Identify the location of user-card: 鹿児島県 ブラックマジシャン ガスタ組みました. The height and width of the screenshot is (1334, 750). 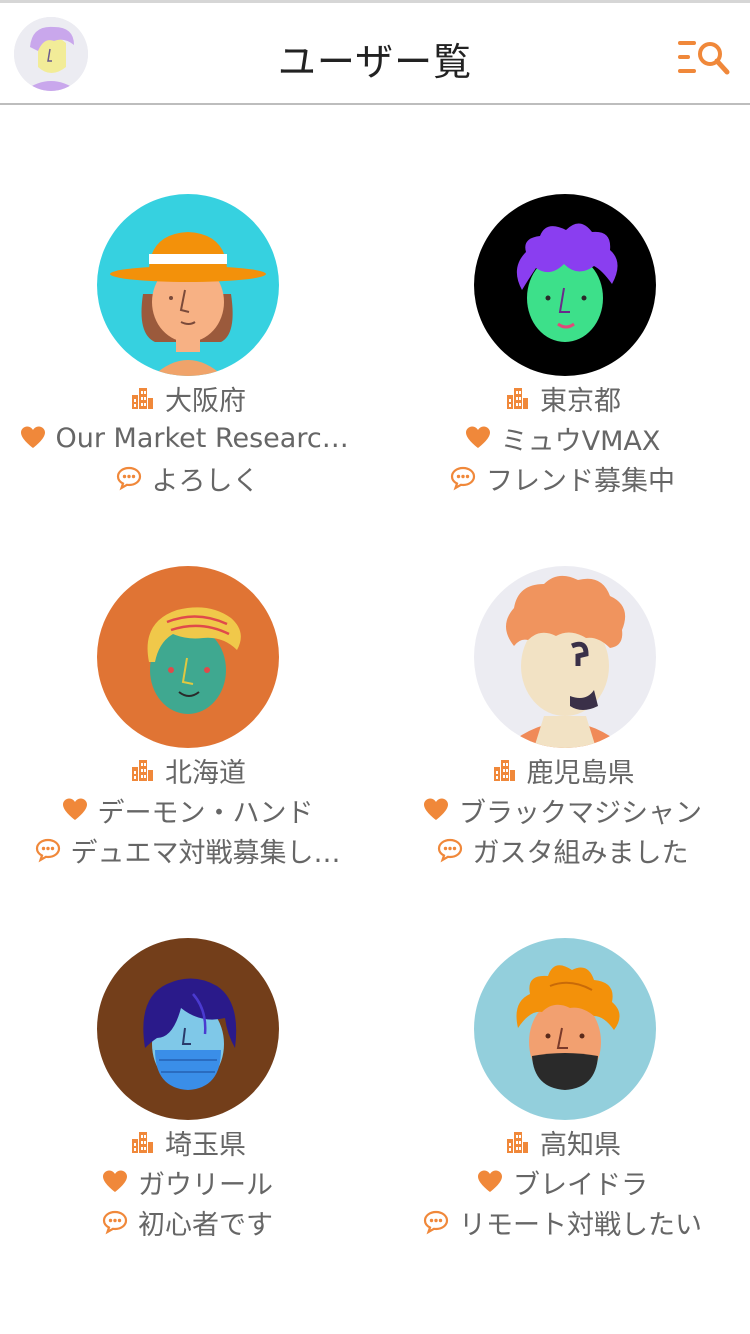
(562, 673).